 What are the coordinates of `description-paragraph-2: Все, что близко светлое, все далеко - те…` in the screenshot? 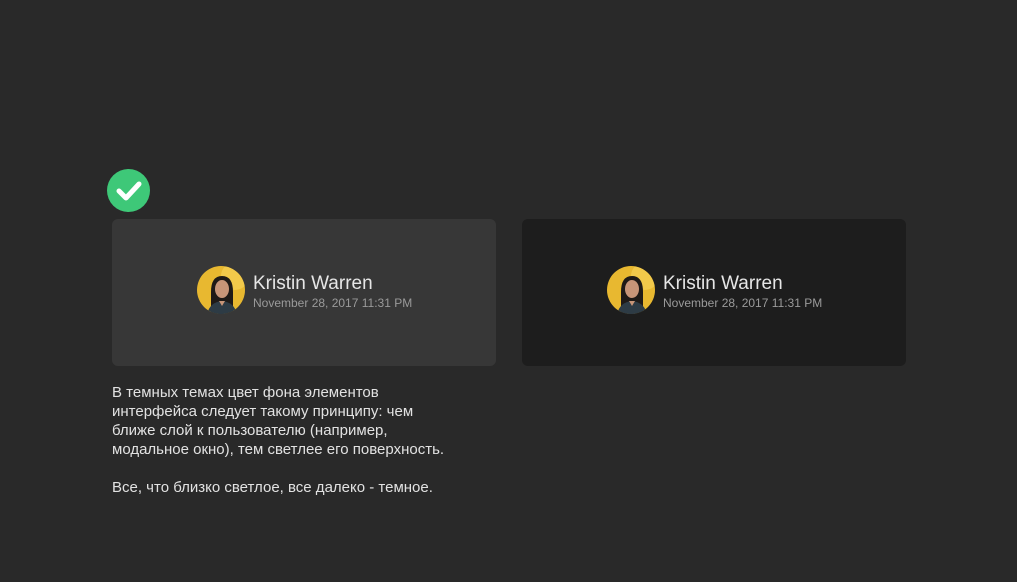 It's located at (272, 487).